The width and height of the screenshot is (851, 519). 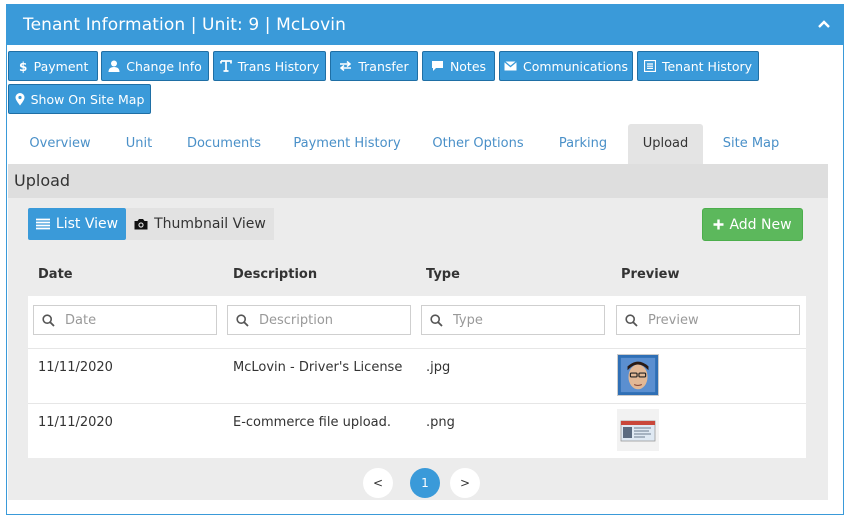 I want to click on date-filter, so click(x=125, y=320).